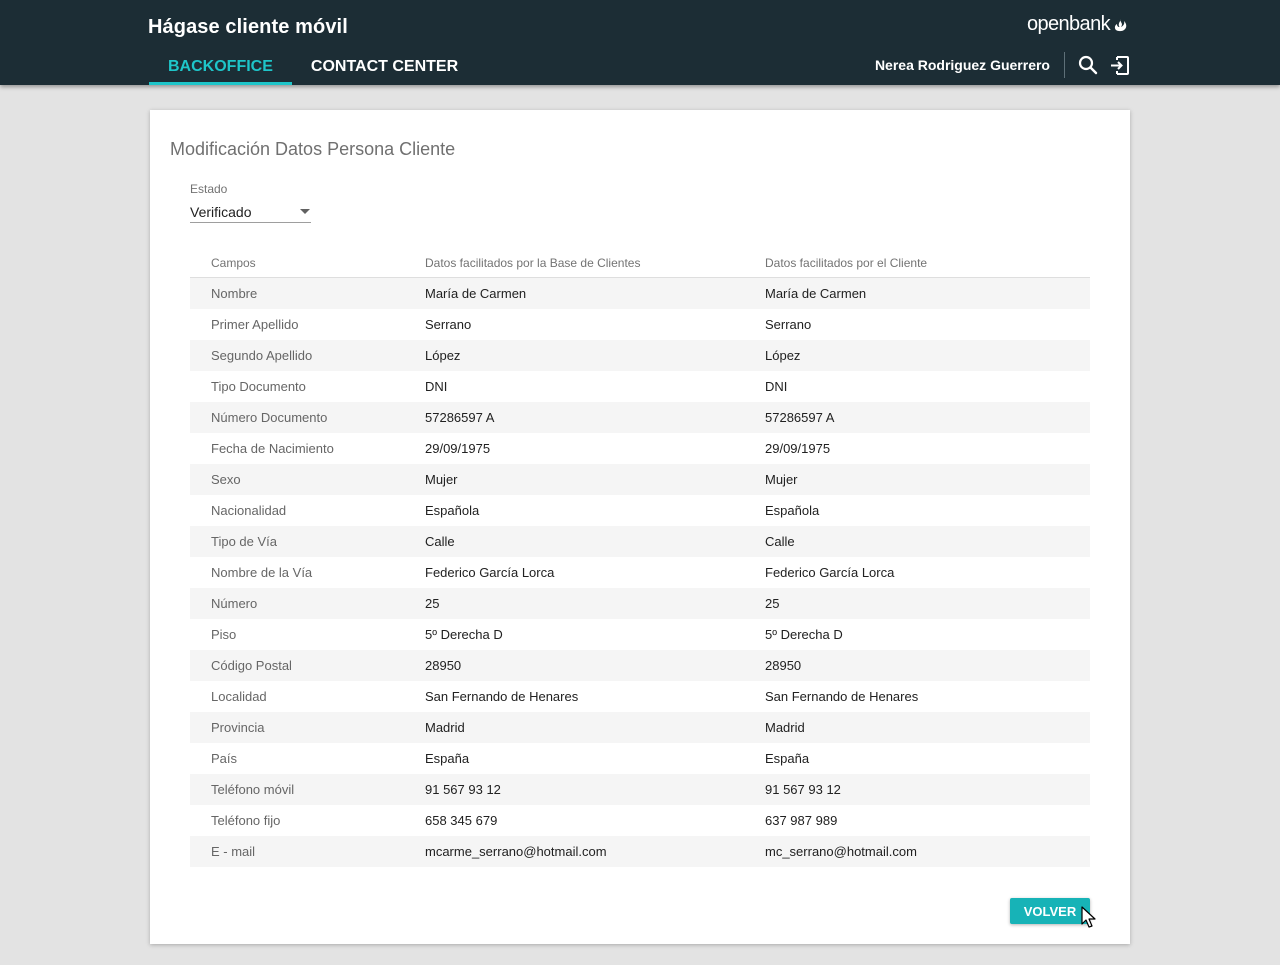  What do you see at coordinates (460, 417) in the screenshot?
I see `base-clientes-cell: 57286597 A` at bounding box center [460, 417].